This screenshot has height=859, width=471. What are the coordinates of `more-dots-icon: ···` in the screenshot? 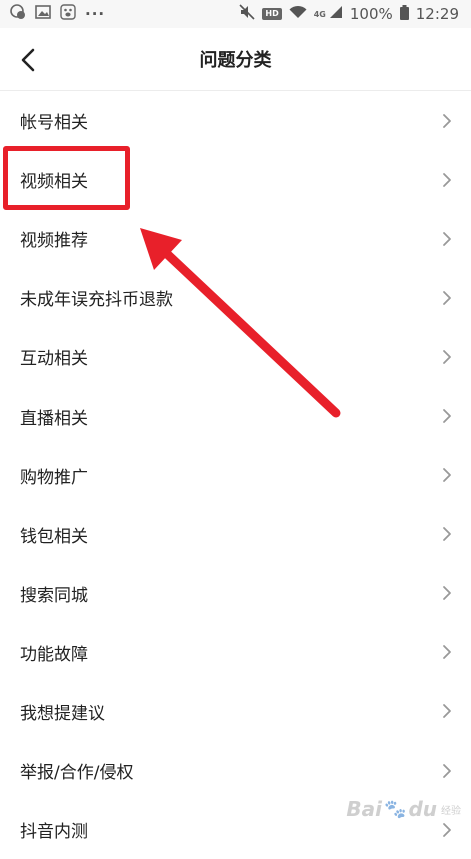 It's located at (95, 14).